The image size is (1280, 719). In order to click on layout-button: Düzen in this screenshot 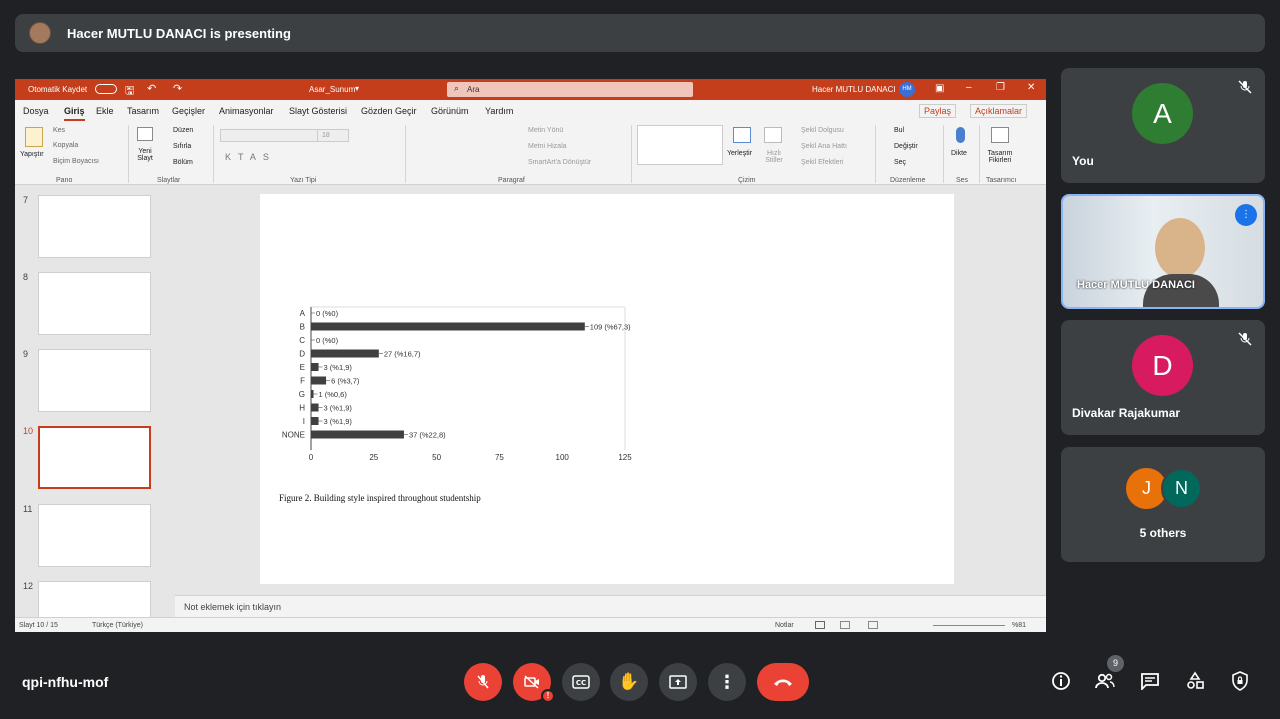, I will do `click(183, 130)`.